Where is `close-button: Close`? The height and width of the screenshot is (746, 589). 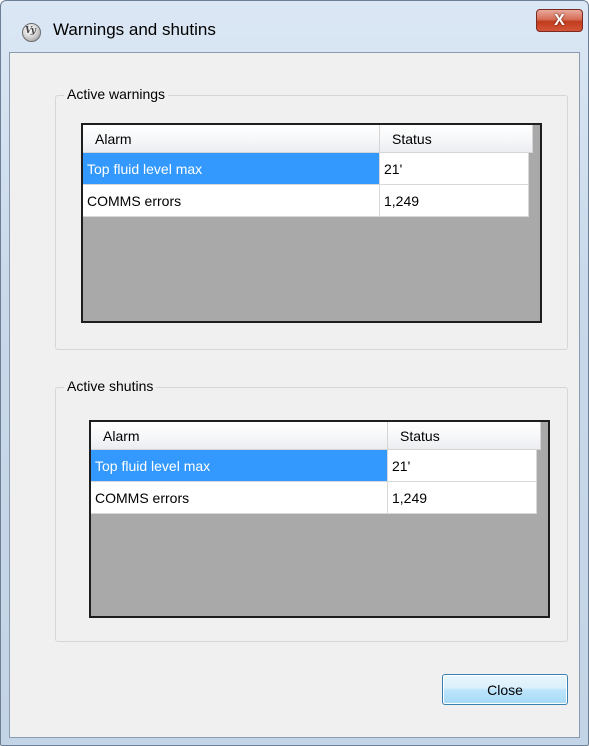 close-button: Close is located at coordinates (505, 689).